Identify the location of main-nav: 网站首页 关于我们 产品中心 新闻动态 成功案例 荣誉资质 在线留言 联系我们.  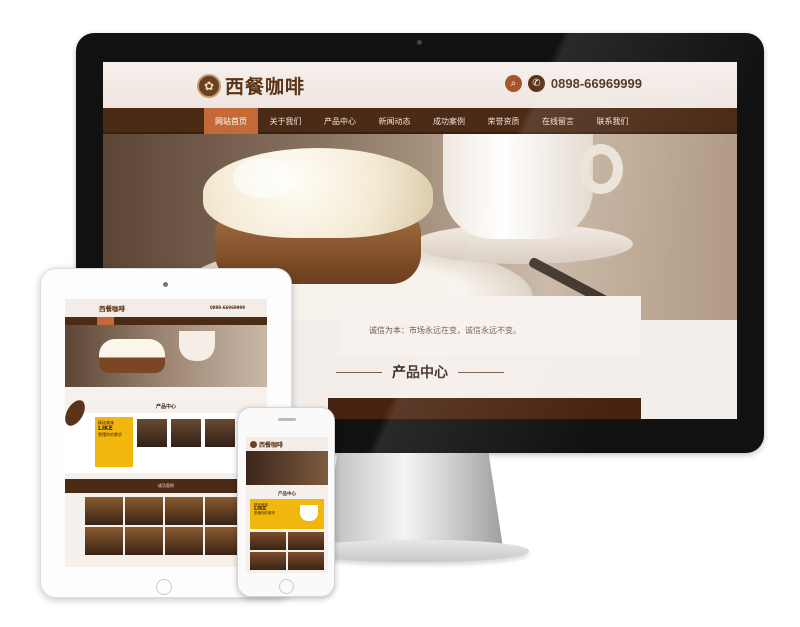
(420, 121).